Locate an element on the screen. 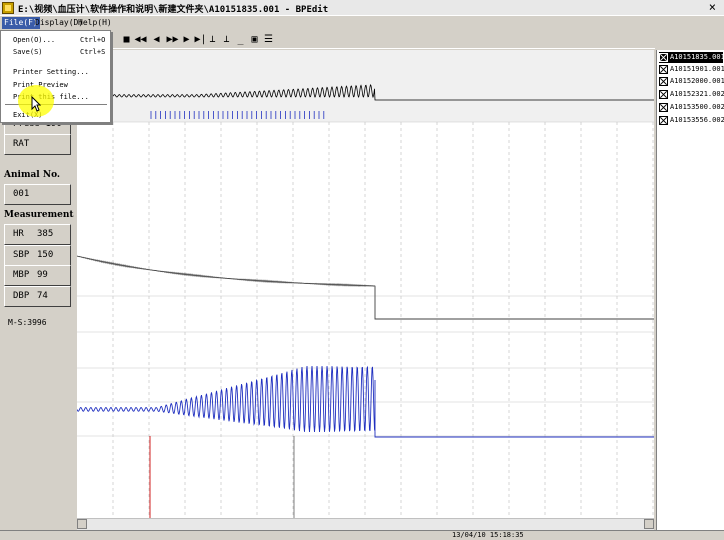 This screenshot has width=724, height=540. menu-bar: File(F) Display(D) Help(H) is located at coordinates (362, 23).